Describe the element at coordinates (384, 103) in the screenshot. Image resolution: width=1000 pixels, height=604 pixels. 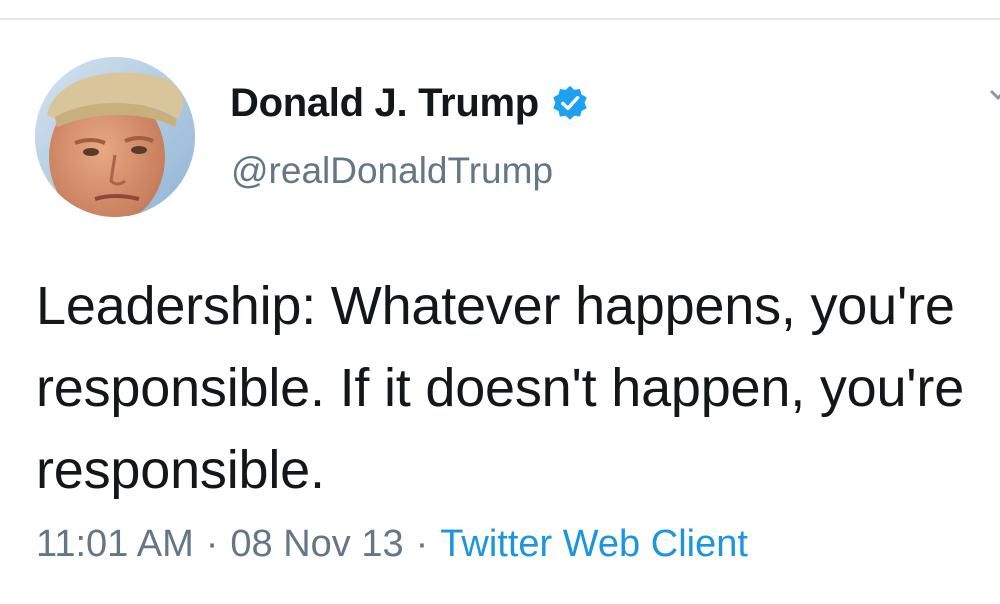
I see `author-display-name: Donald J. Trump` at that location.